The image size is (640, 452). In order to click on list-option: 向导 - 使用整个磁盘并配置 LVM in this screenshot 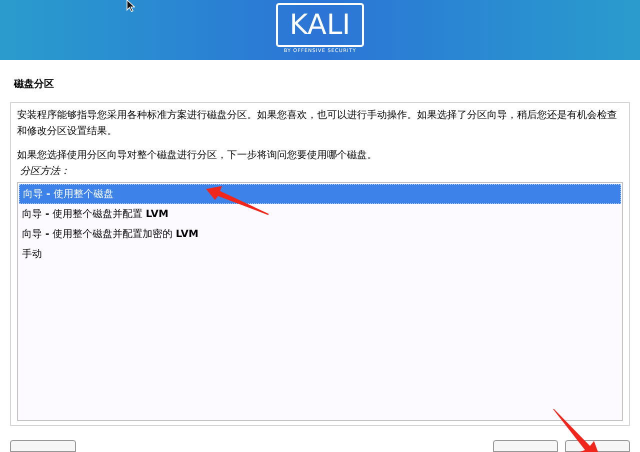, I will do `click(320, 214)`.